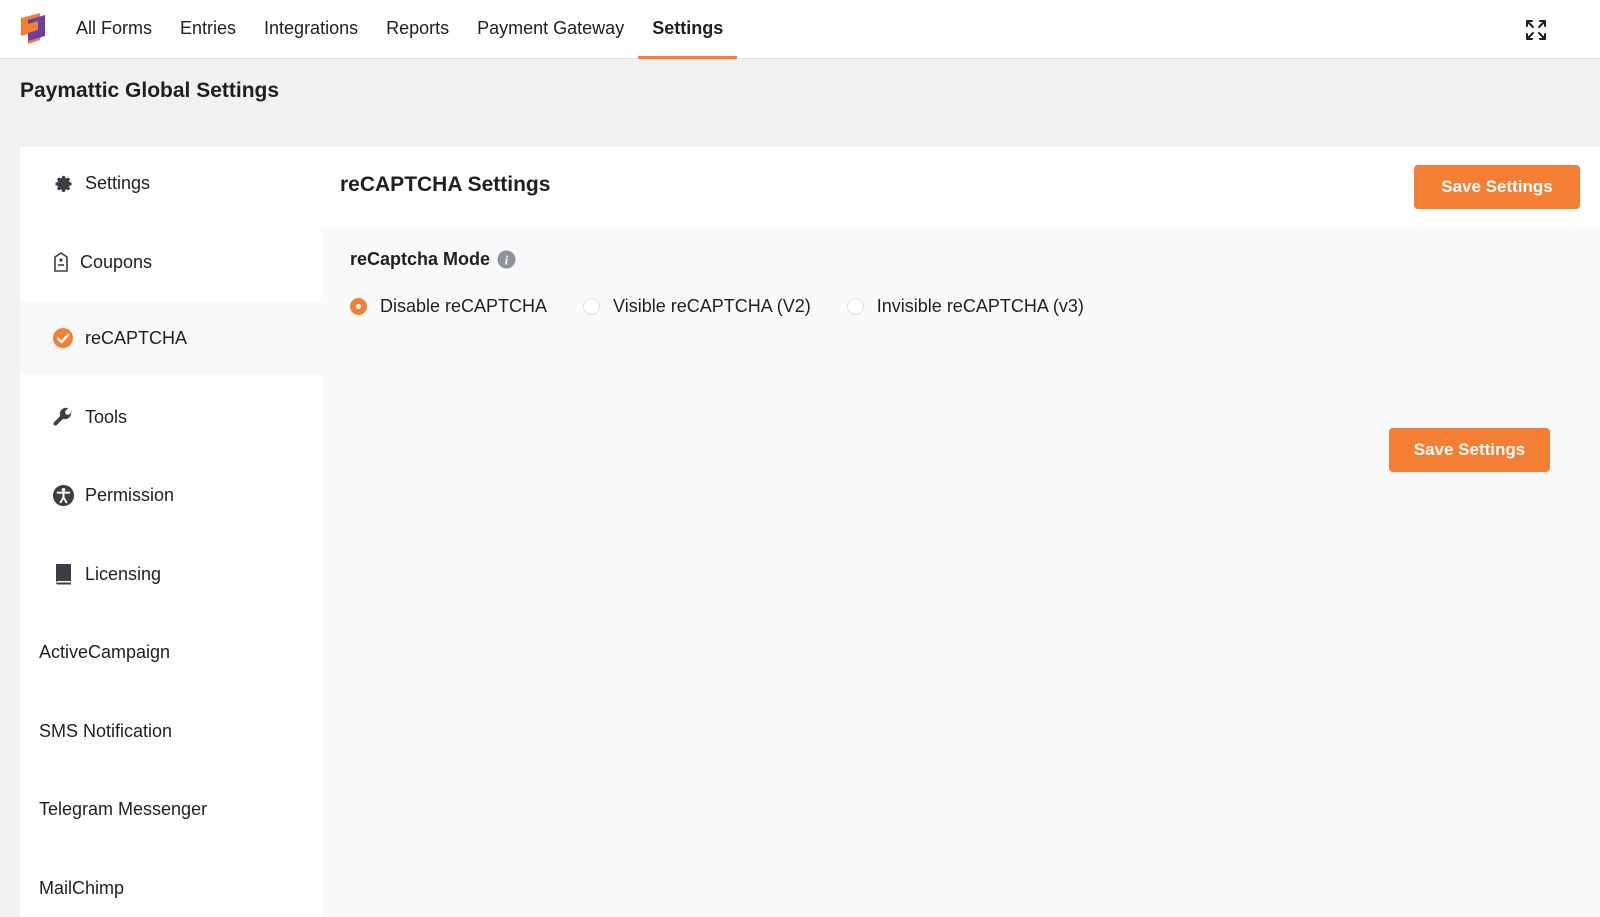 This screenshot has width=1600, height=917. What do you see at coordinates (116, 261) in the screenshot?
I see `sidebar-item-label: Coupons` at bounding box center [116, 261].